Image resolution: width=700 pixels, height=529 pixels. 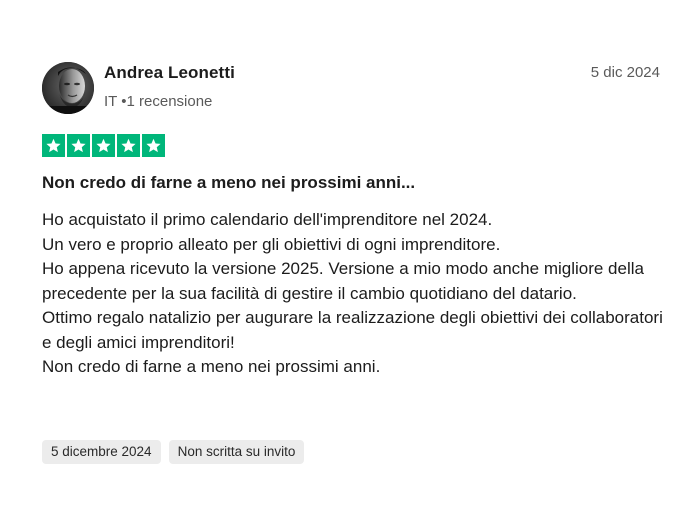 I want to click on review-date: 5 dic 2024, so click(x=625, y=72).